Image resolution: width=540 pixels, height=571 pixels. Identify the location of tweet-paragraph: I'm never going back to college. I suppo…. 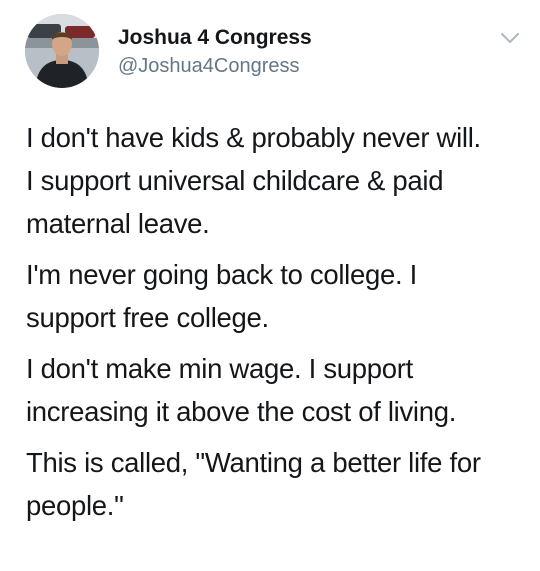
(276, 296).